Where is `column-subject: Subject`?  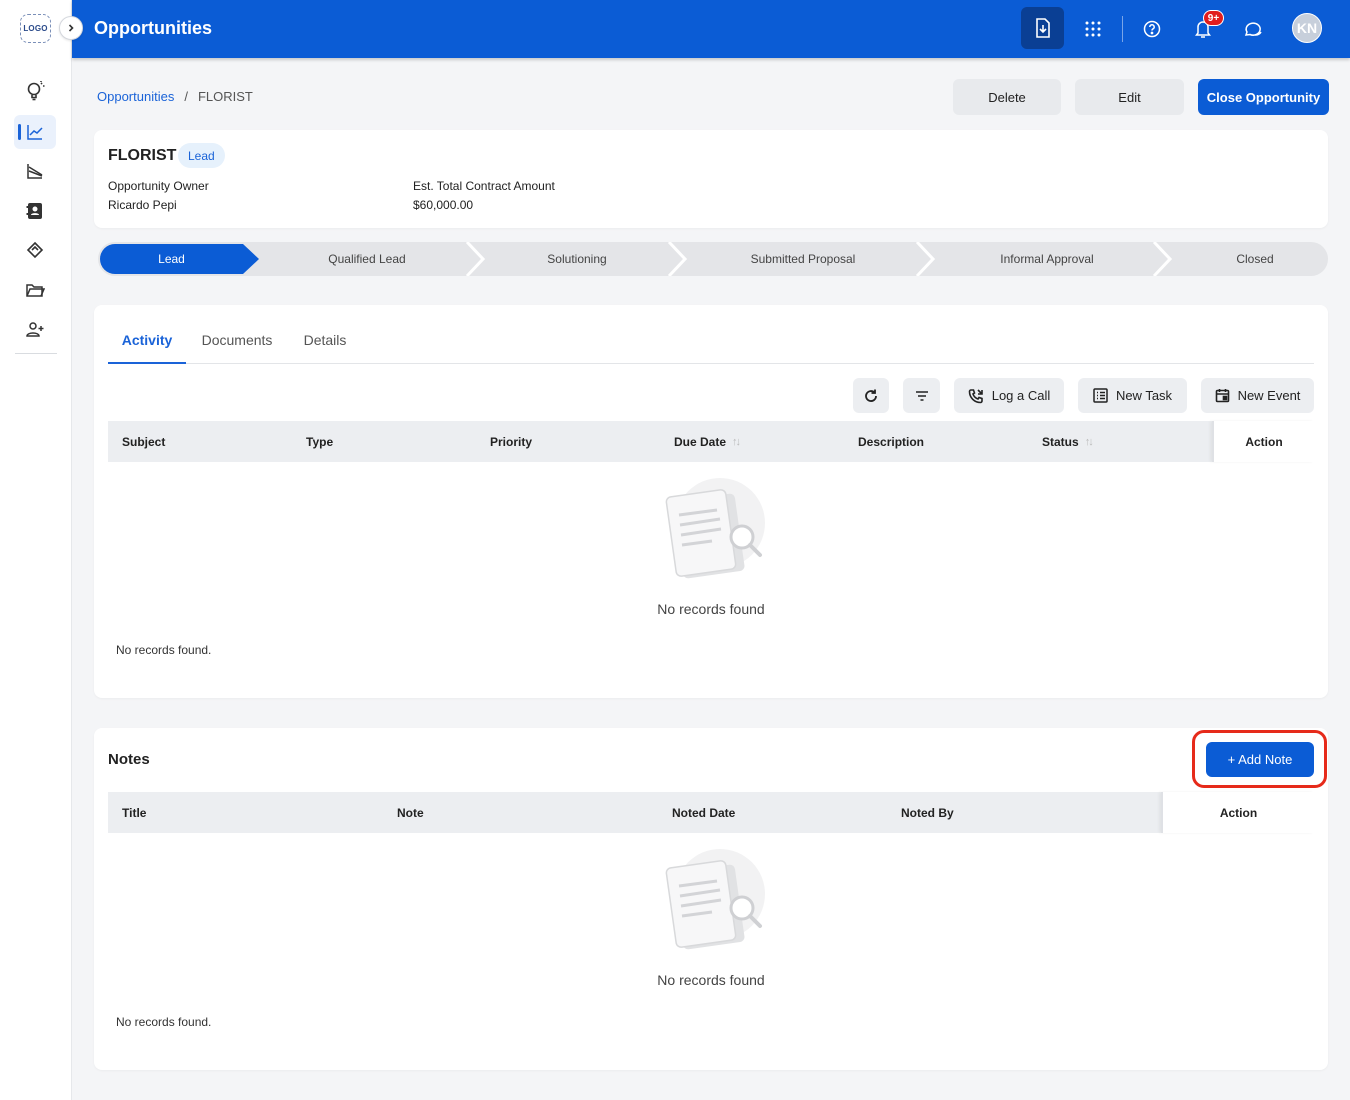
column-subject: Subject is located at coordinates (143, 441).